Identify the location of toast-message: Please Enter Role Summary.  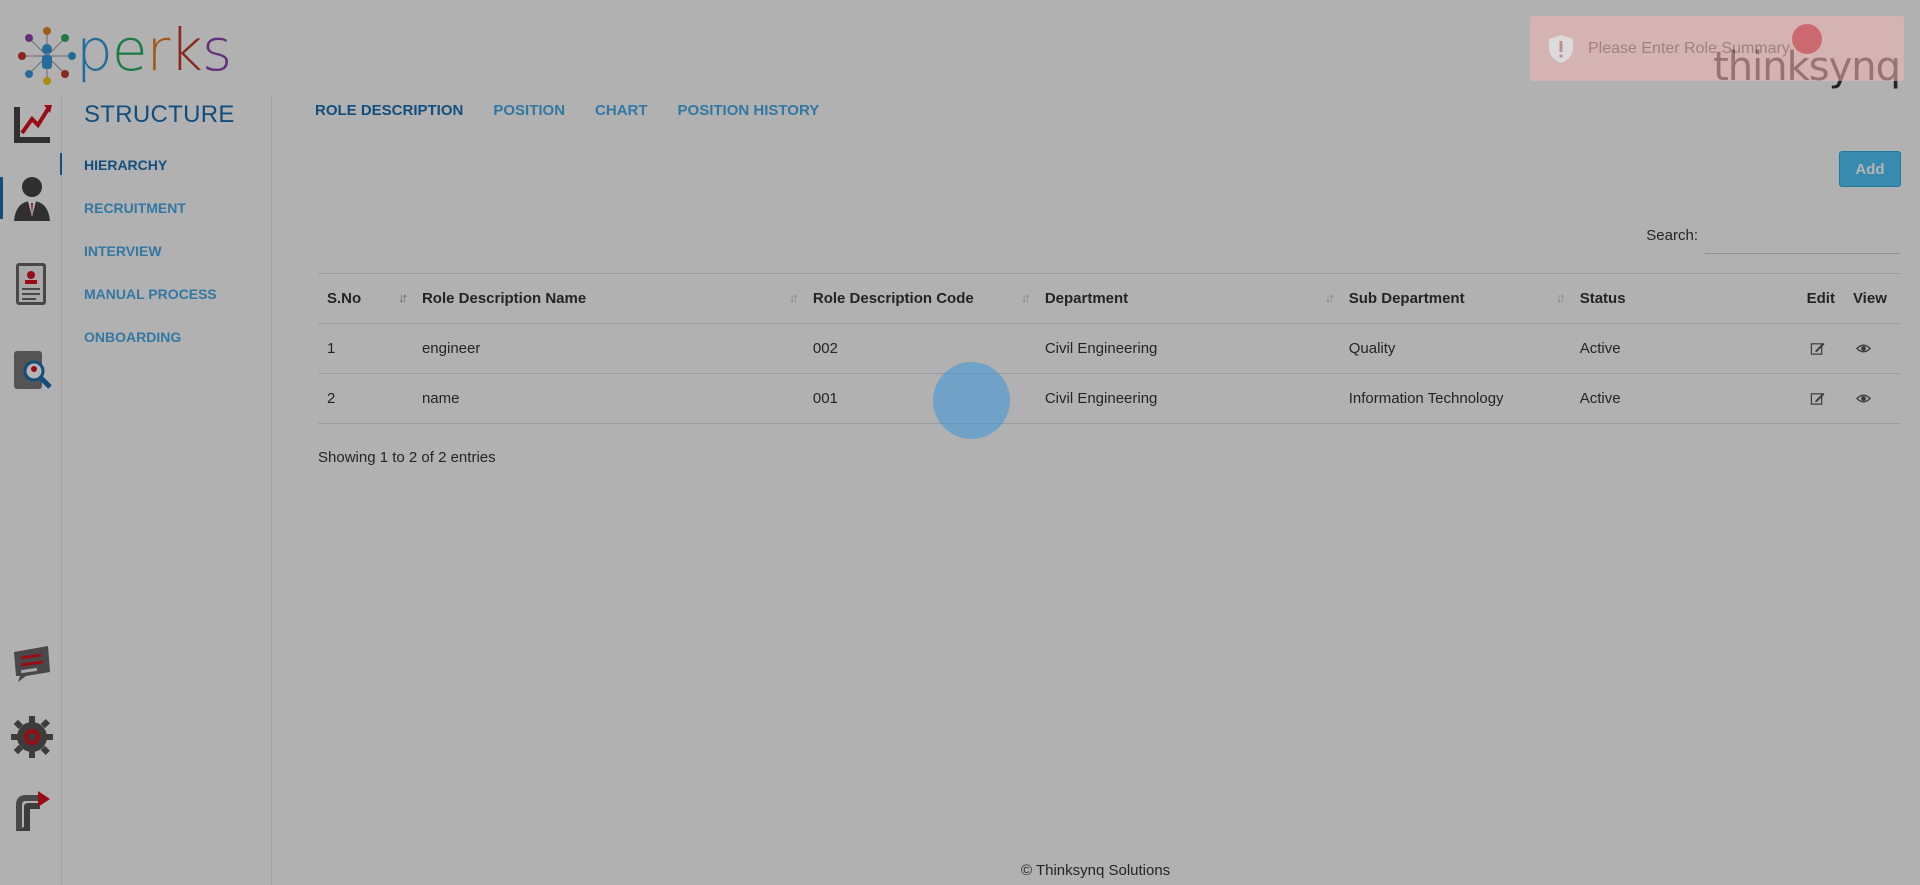
(1689, 48).